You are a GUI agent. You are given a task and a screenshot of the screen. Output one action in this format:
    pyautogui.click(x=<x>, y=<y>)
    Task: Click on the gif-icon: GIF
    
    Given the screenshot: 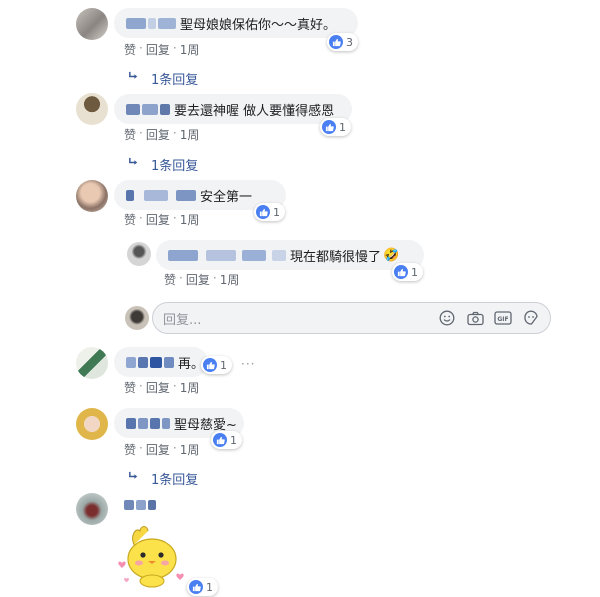 What is the action you would take?
    pyautogui.click(x=503, y=318)
    